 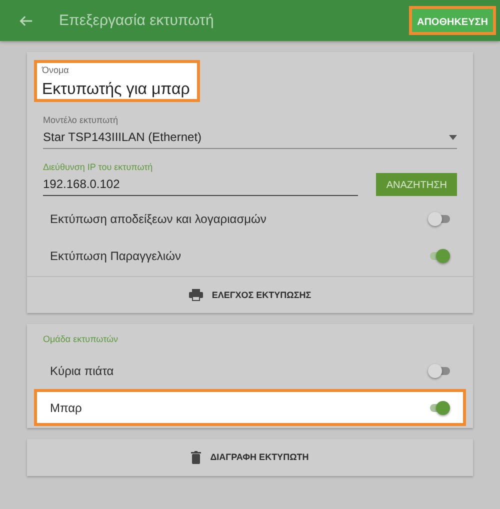 I want to click on dropdown-caret-icon, so click(x=453, y=137).